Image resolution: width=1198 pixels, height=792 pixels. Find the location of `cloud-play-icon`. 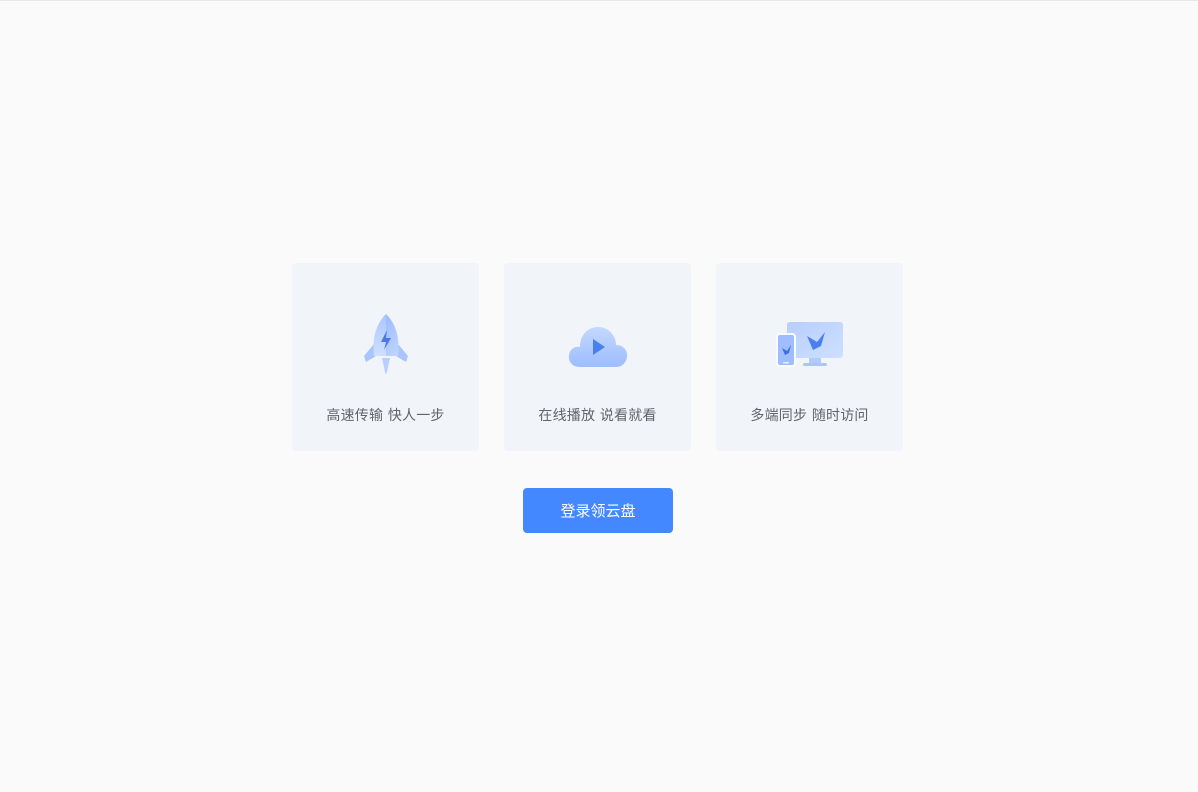

cloud-play-icon is located at coordinates (598, 345).